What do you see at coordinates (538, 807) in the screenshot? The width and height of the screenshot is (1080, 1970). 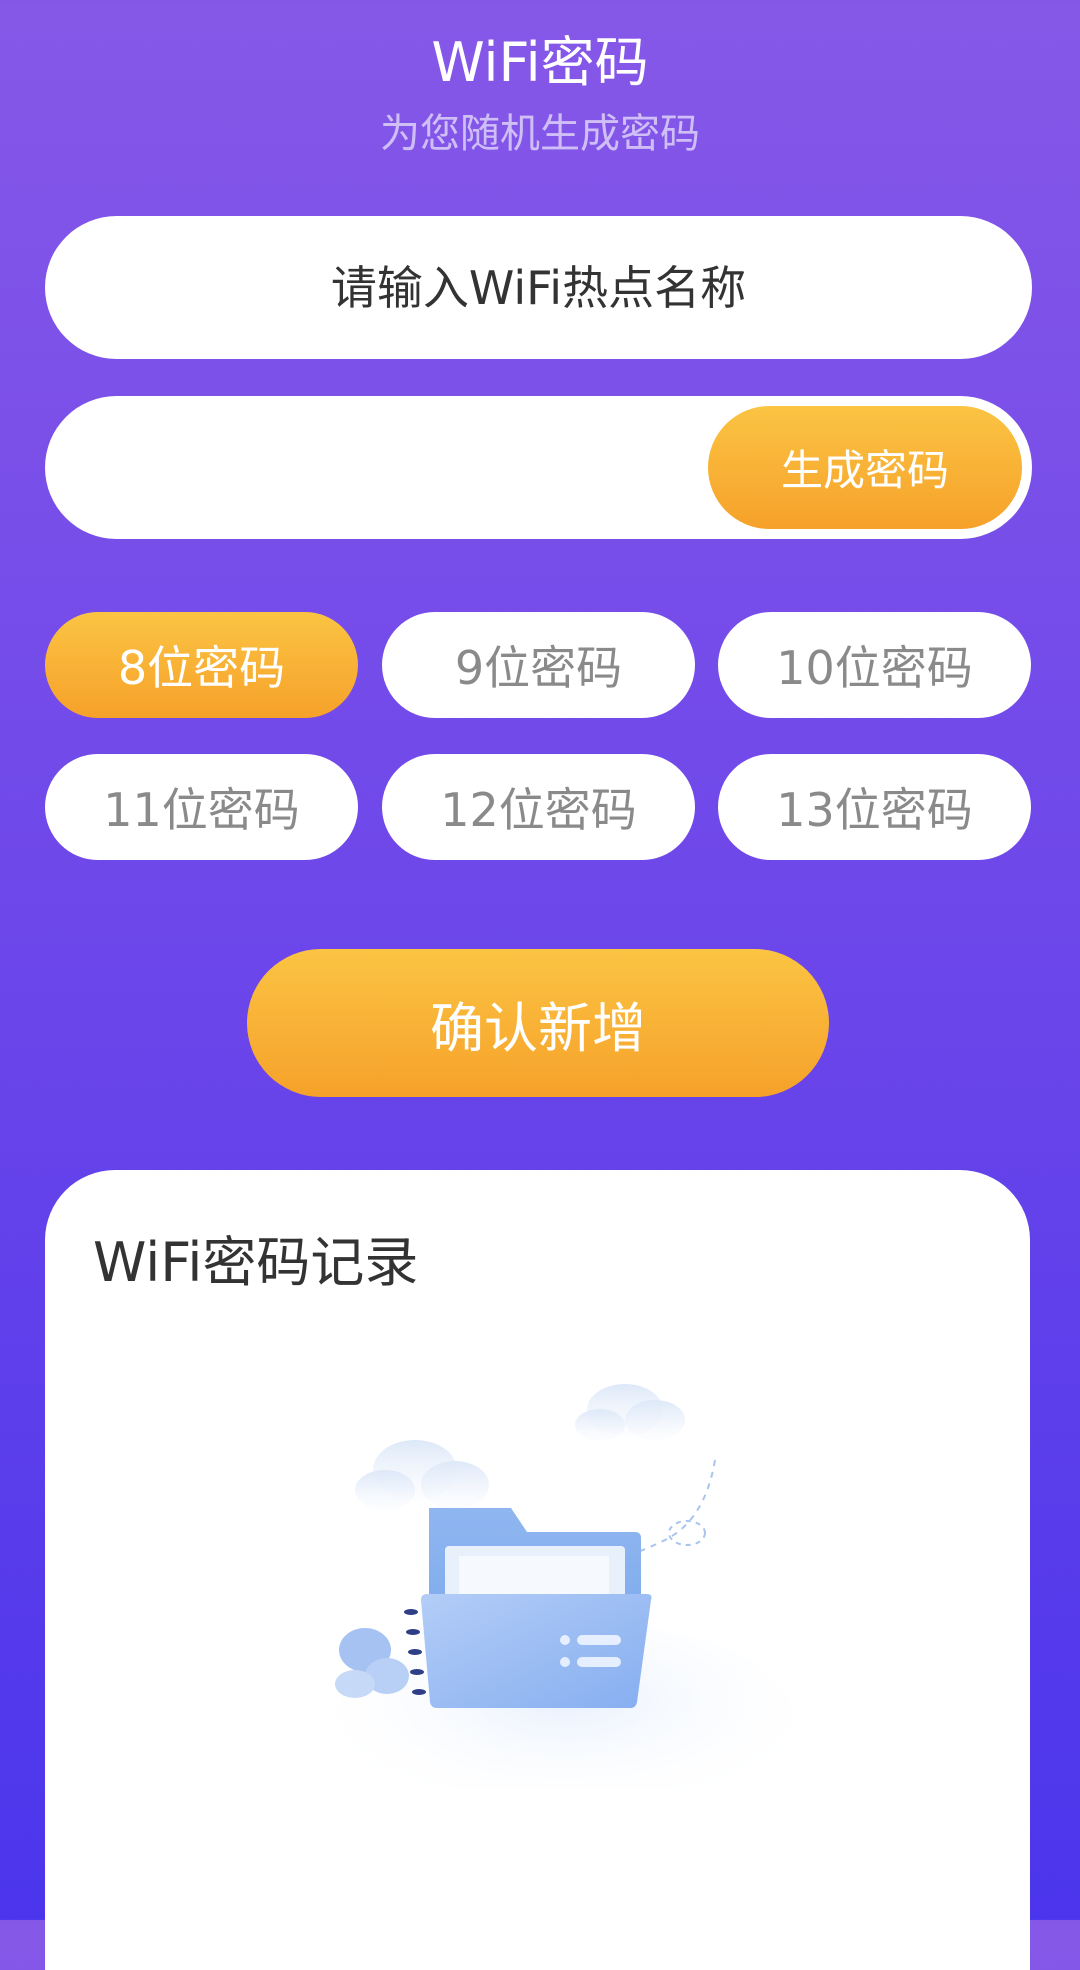 I see `length-option-12: 12位密码` at bounding box center [538, 807].